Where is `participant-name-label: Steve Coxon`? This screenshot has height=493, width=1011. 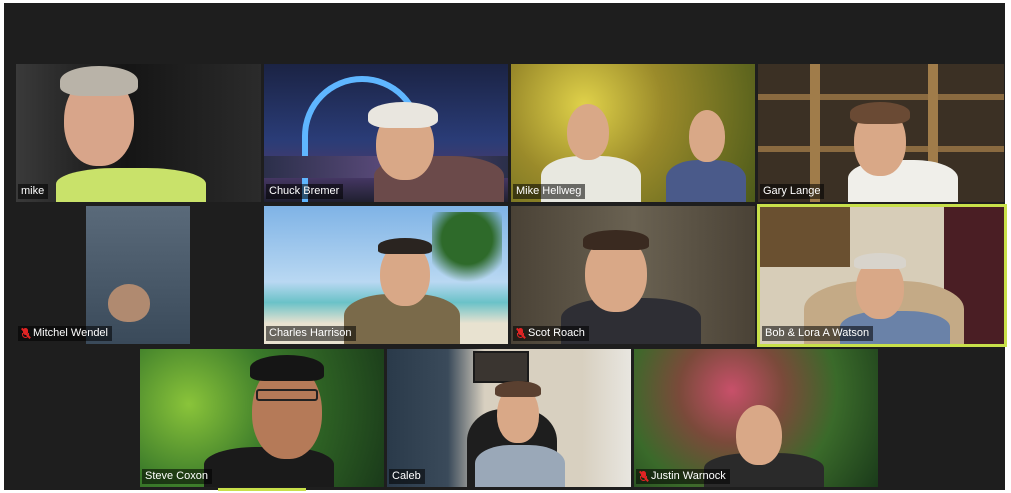 participant-name-label: Steve Coxon is located at coordinates (177, 476).